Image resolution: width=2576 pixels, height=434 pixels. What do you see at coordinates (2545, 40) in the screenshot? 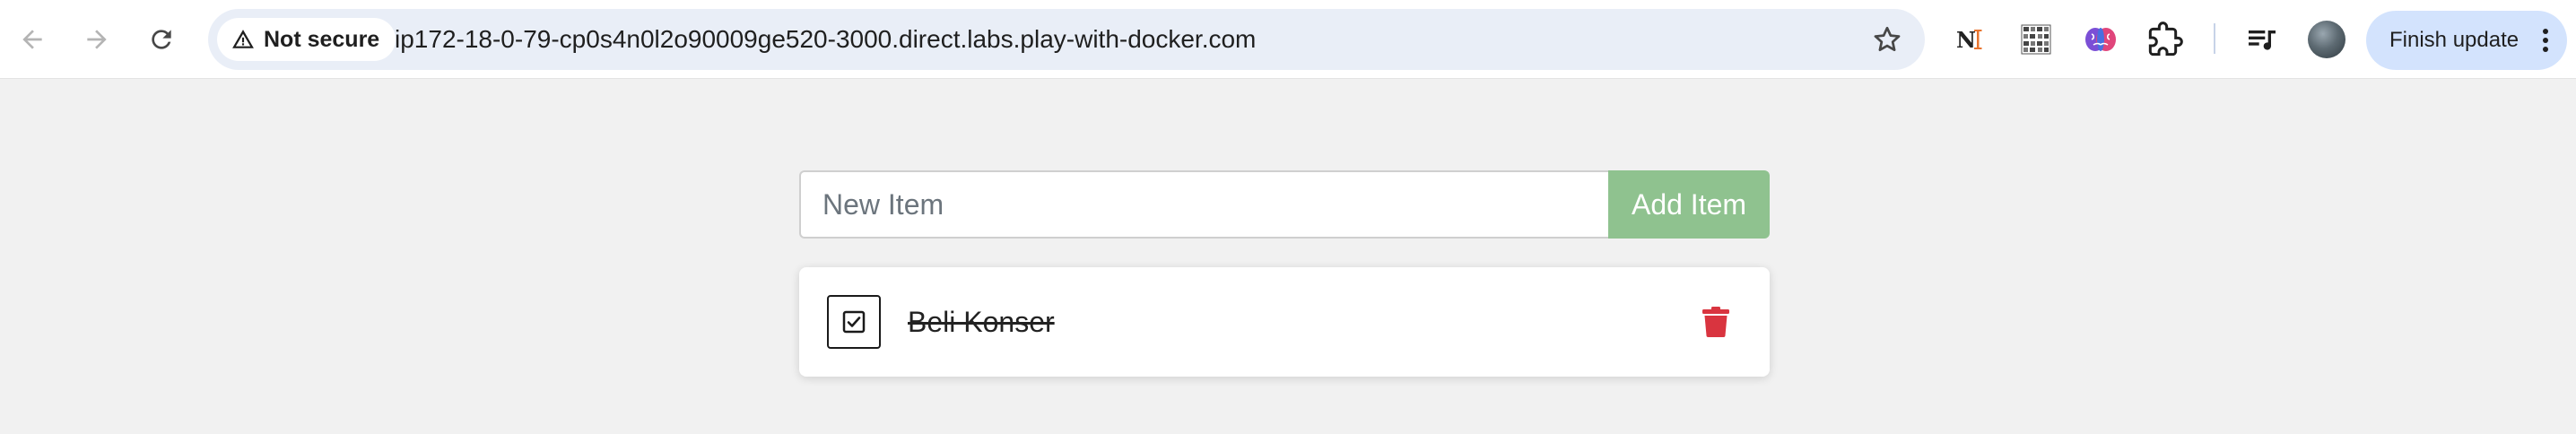
I see `more-vert-icon` at bounding box center [2545, 40].